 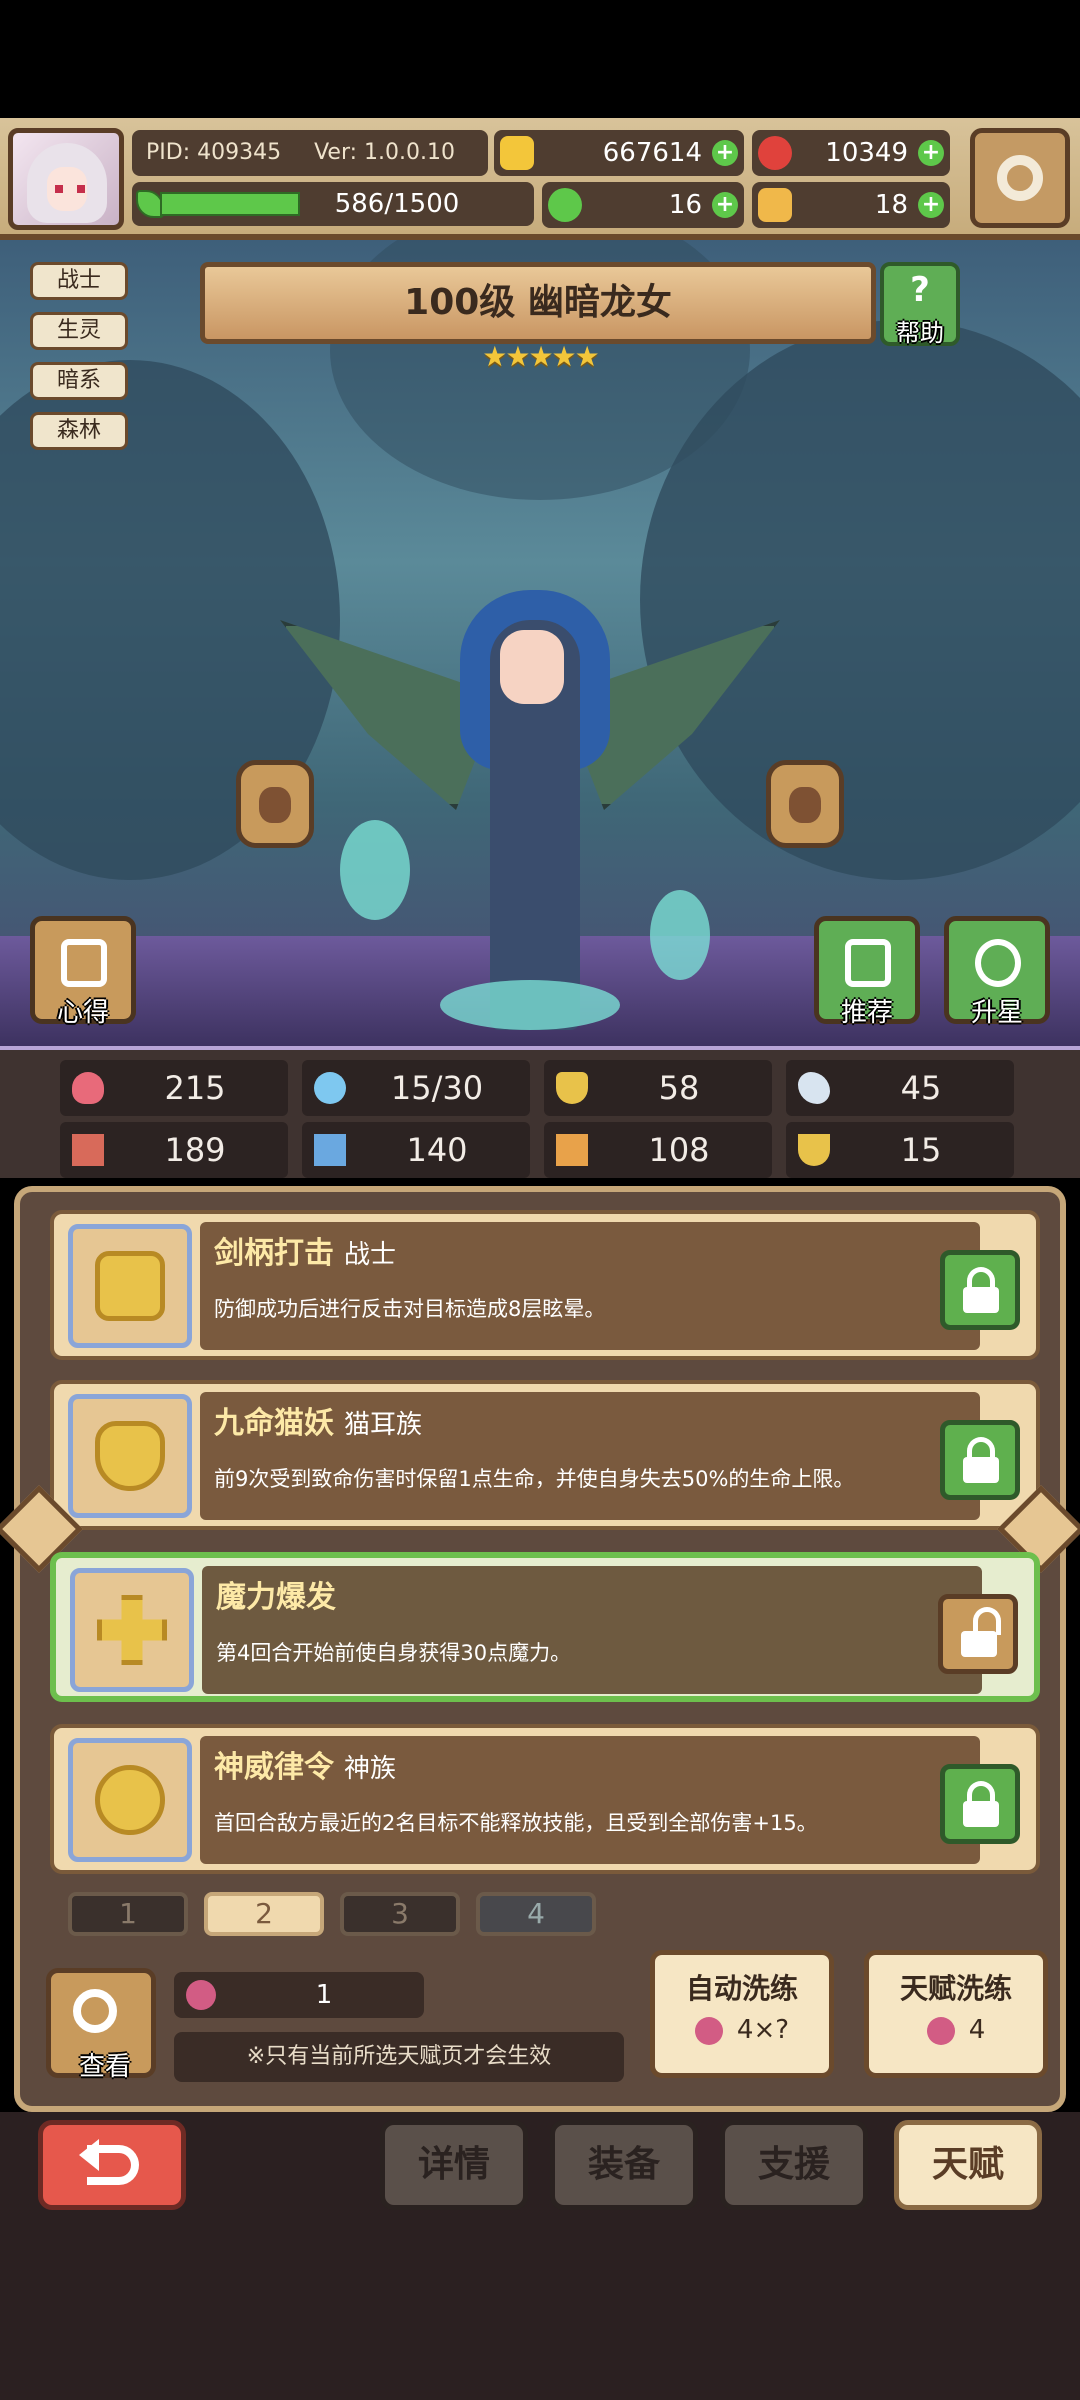 What do you see at coordinates (128, 1914) in the screenshot?
I see `talent-page-tab-1: 1` at bounding box center [128, 1914].